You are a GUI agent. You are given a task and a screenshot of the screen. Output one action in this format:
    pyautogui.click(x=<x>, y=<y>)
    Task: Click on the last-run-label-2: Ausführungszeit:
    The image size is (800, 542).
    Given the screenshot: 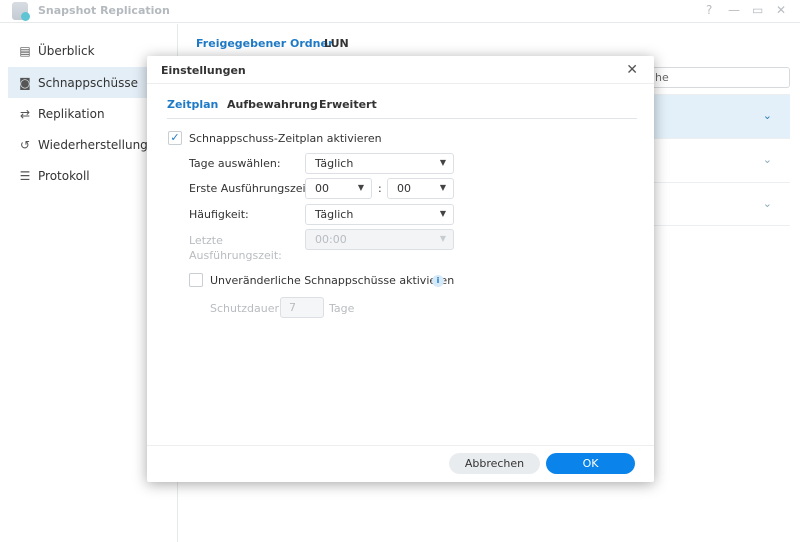 What is the action you would take?
    pyautogui.click(x=235, y=255)
    